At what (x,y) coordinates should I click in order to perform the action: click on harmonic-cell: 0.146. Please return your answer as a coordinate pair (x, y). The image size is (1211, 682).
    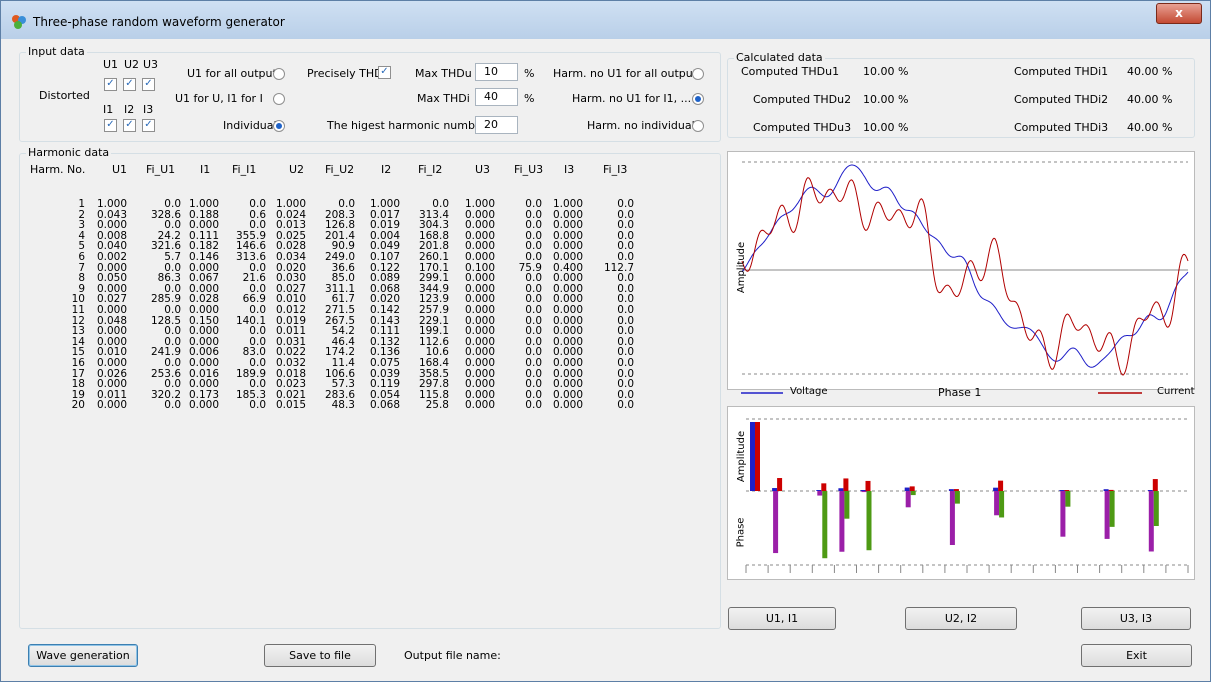
    Looking at the image, I should click on (203, 257).